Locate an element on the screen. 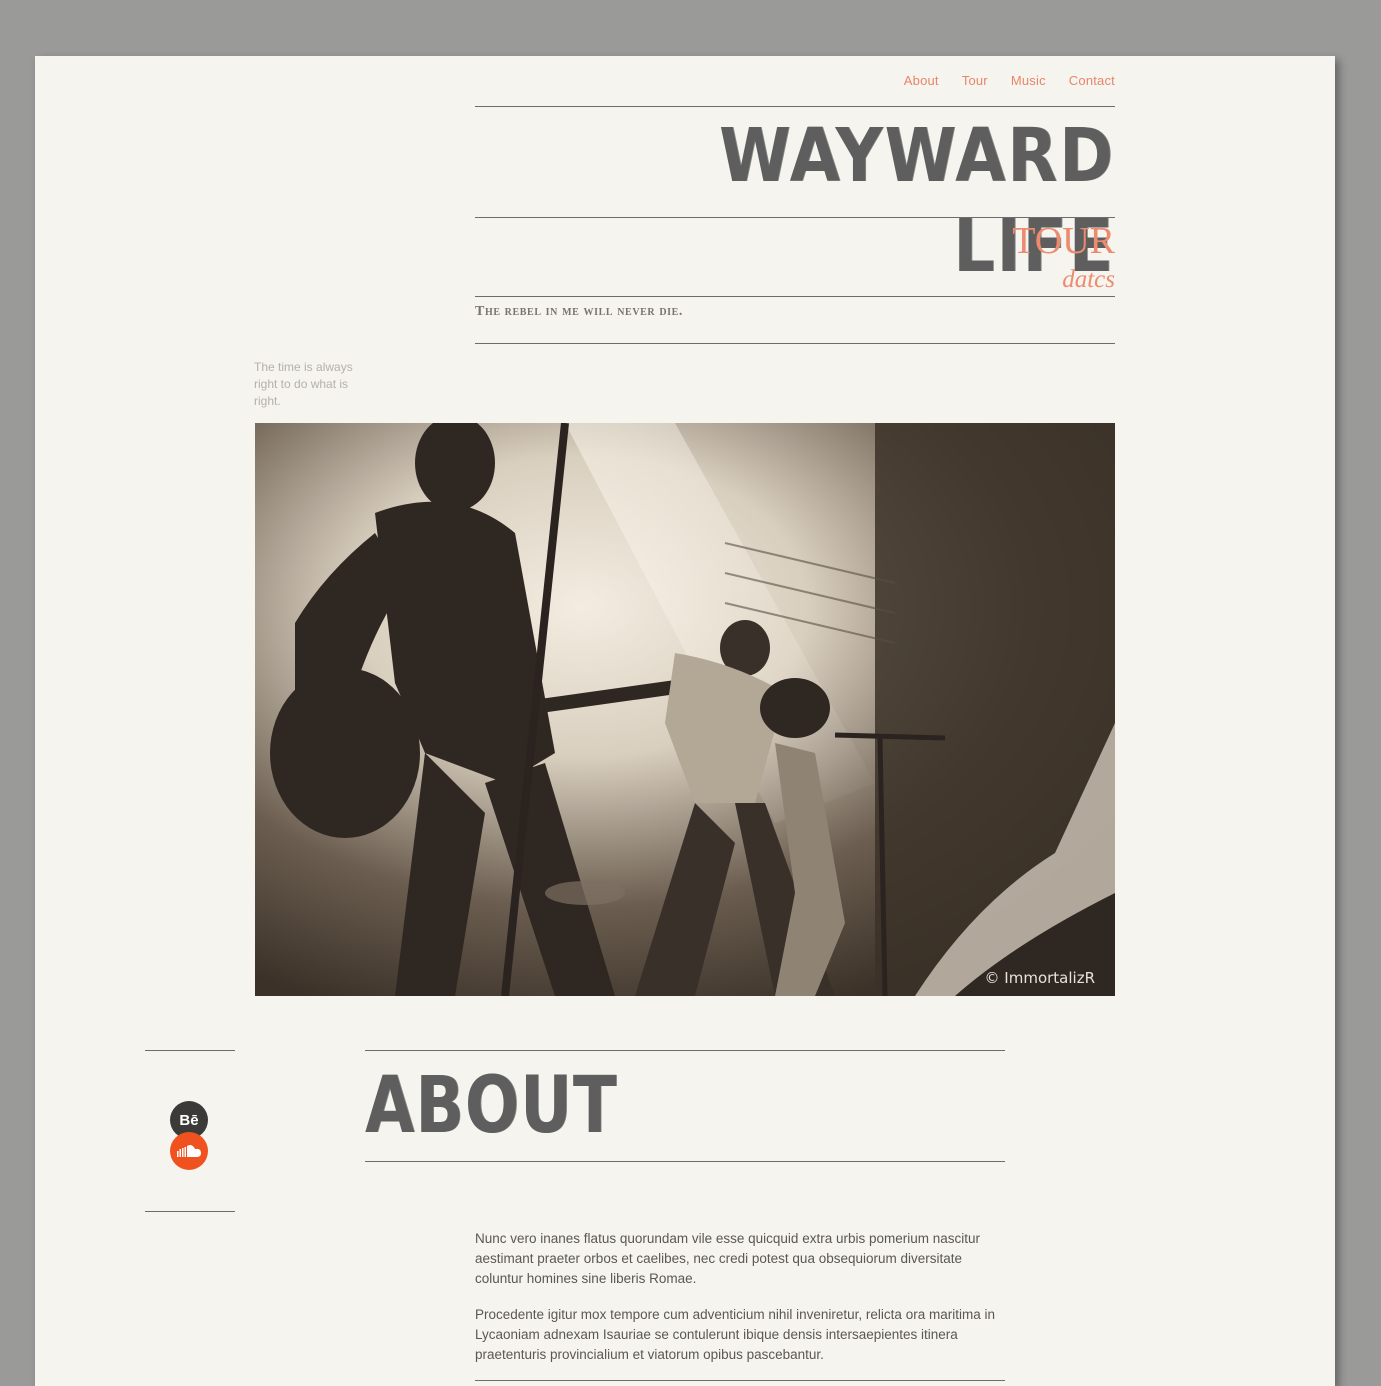 This screenshot has height=1386, width=1381. social-rule-top is located at coordinates (190, 1050).